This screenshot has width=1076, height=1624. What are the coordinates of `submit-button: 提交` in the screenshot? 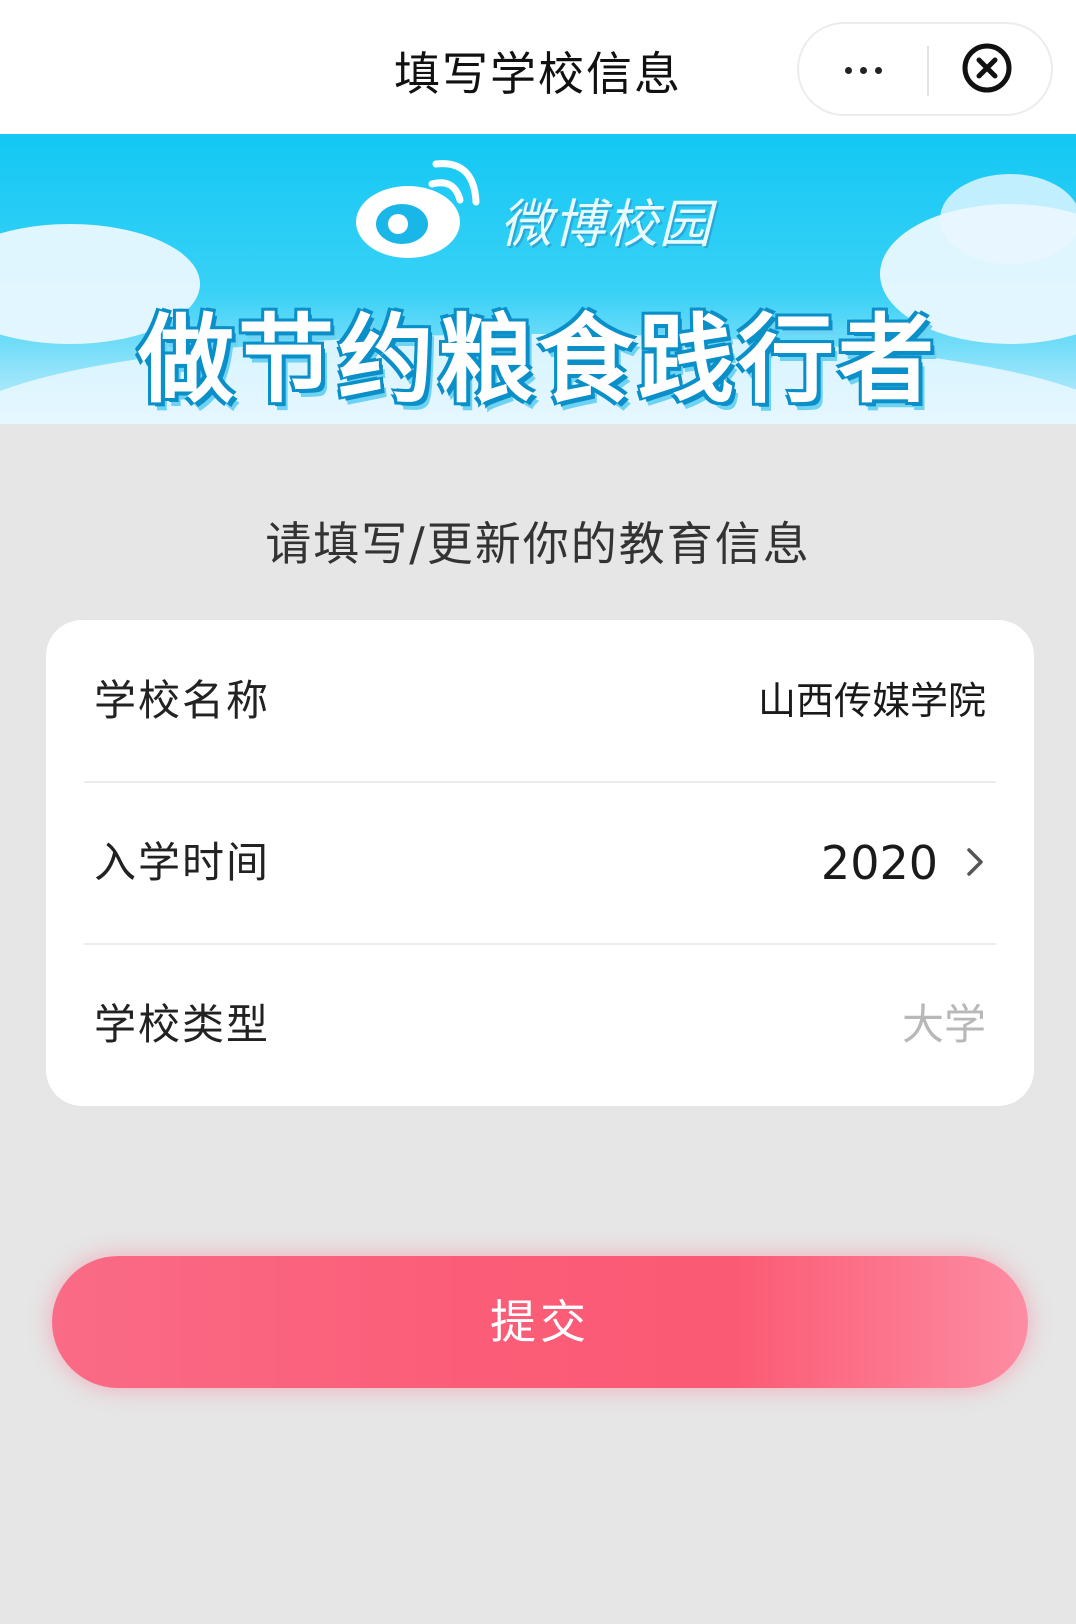 It's located at (540, 1322).